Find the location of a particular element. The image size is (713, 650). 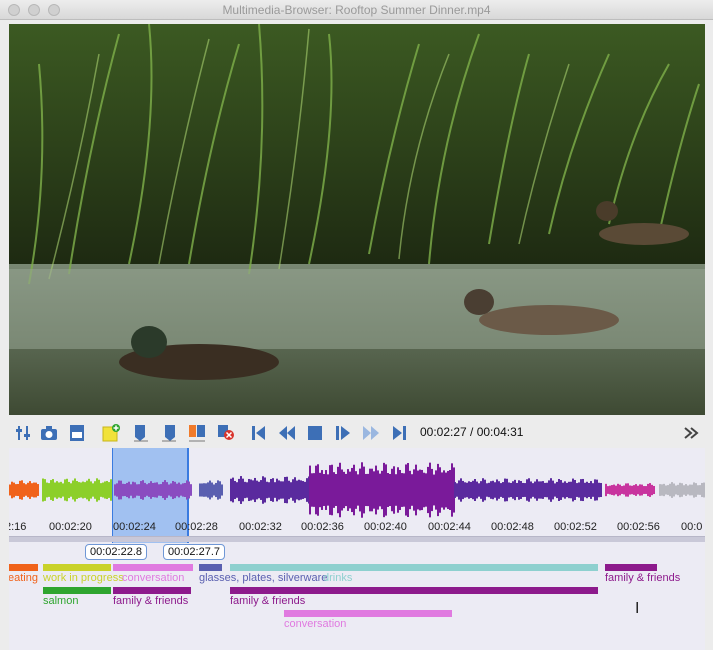

rewind-icon is located at coordinates (287, 433).